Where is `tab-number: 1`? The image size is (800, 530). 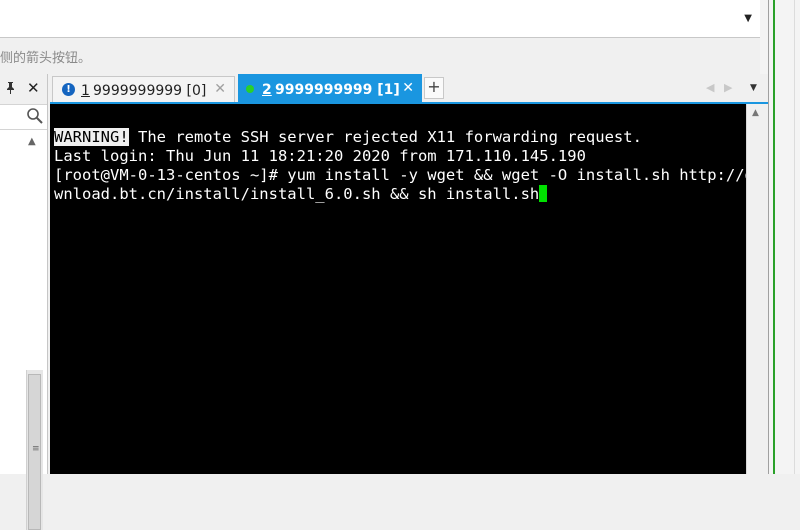
tab-number: 1 is located at coordinates (85, 91).